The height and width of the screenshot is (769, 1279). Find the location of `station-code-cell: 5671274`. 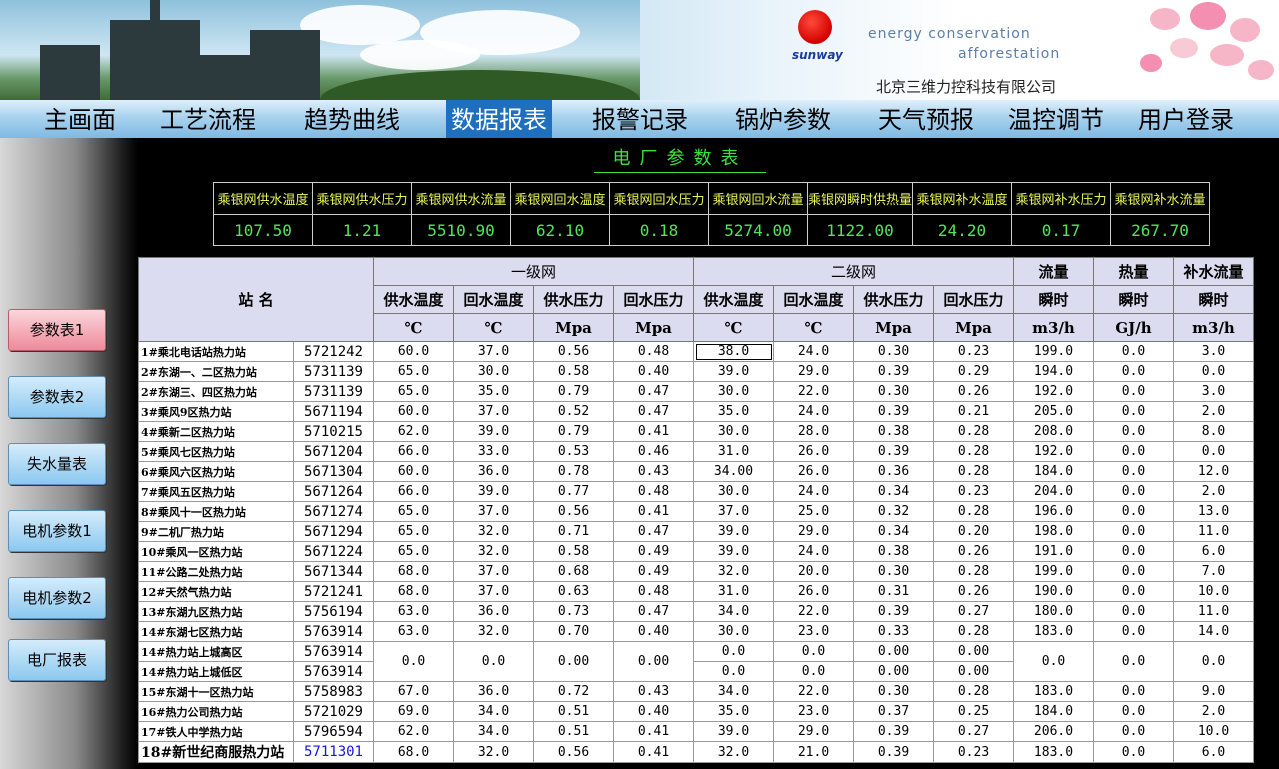

station-code-cell: 5671274 is located at coordinates (333, 511).